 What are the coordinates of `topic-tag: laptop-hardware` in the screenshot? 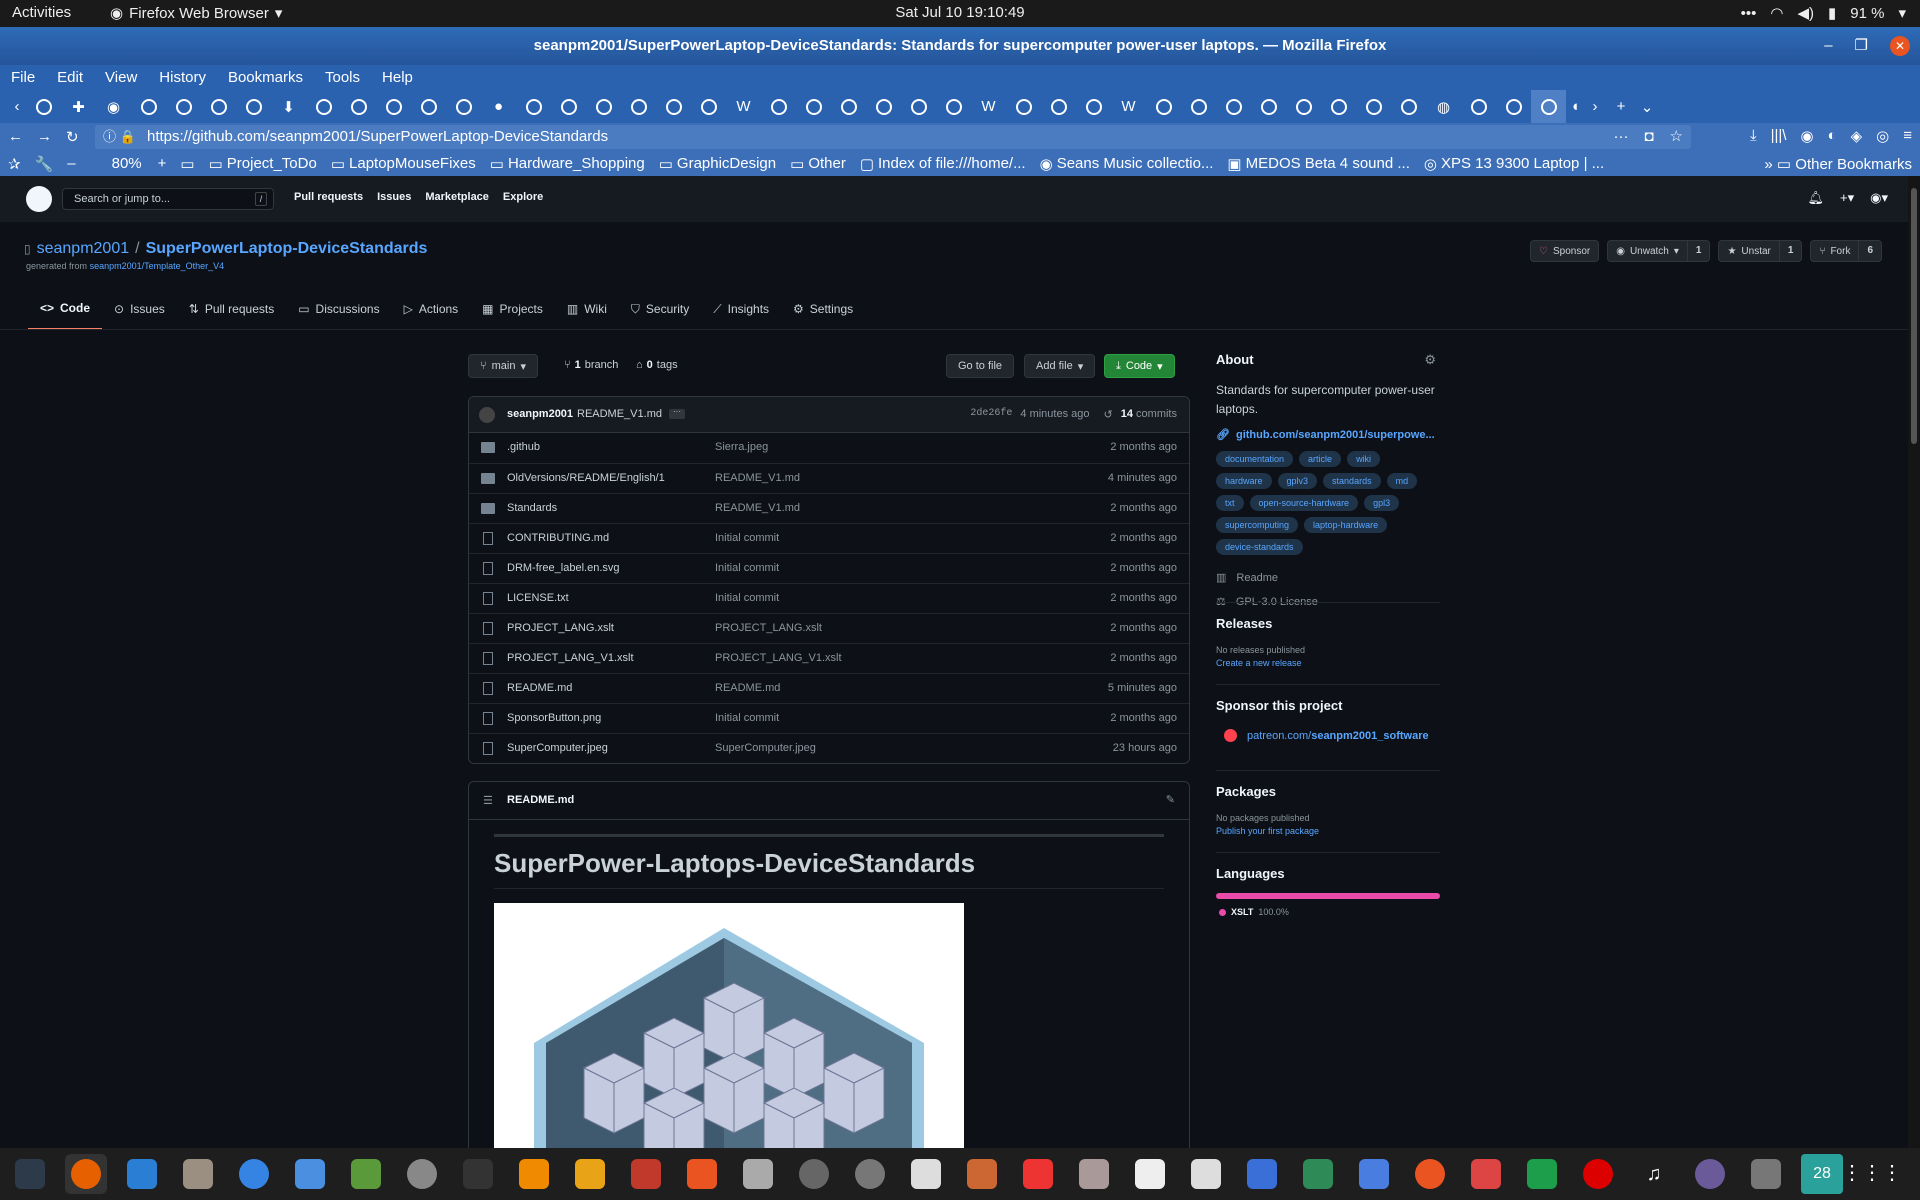 It's located at (1346, 525).